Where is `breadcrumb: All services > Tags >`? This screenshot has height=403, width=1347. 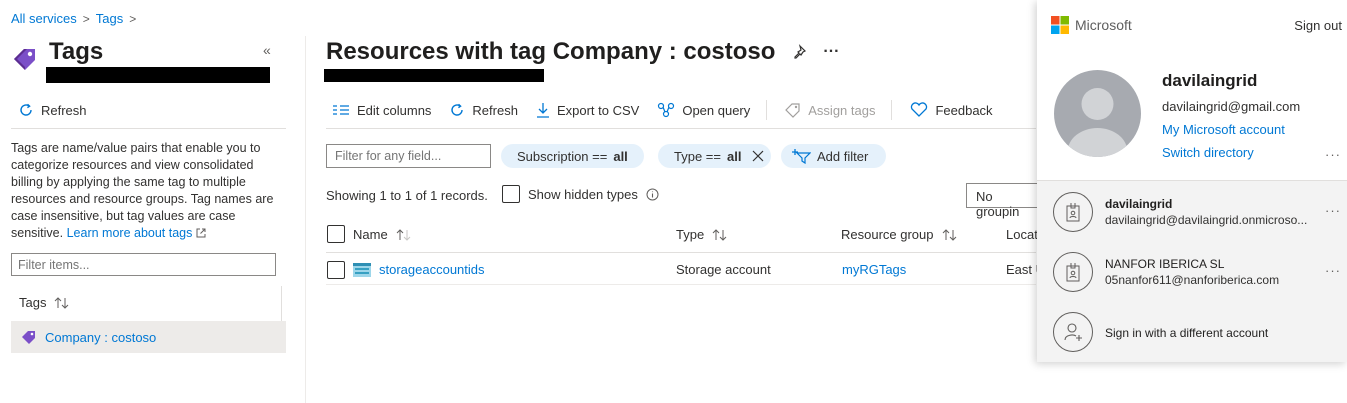 breadcrumb: All services > Tags > is located at coordinates (73, 18).